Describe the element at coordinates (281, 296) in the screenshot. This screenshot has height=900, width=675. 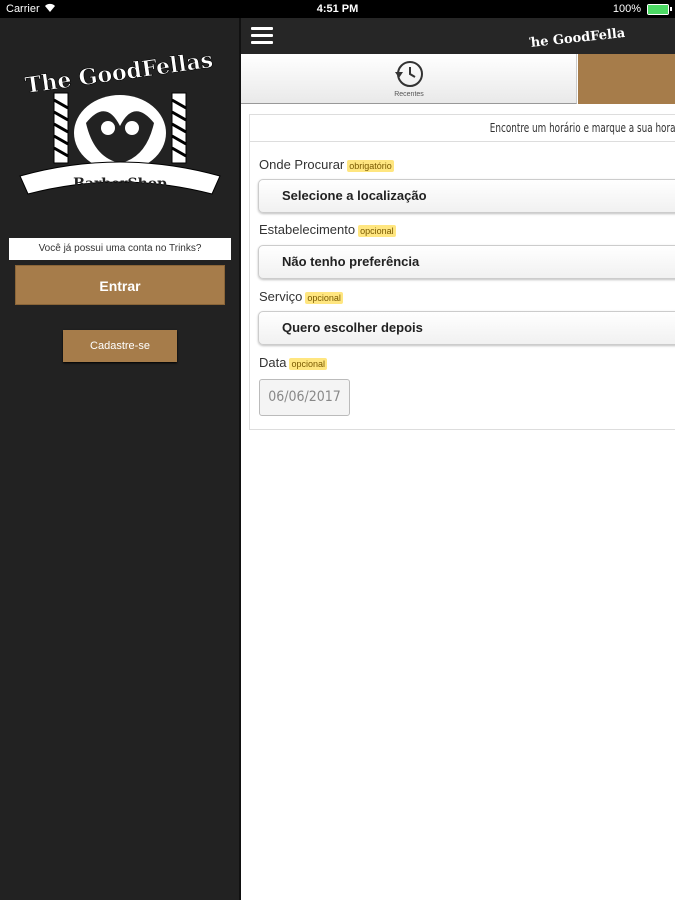
I see `service-label-text: Serviço` at that location.